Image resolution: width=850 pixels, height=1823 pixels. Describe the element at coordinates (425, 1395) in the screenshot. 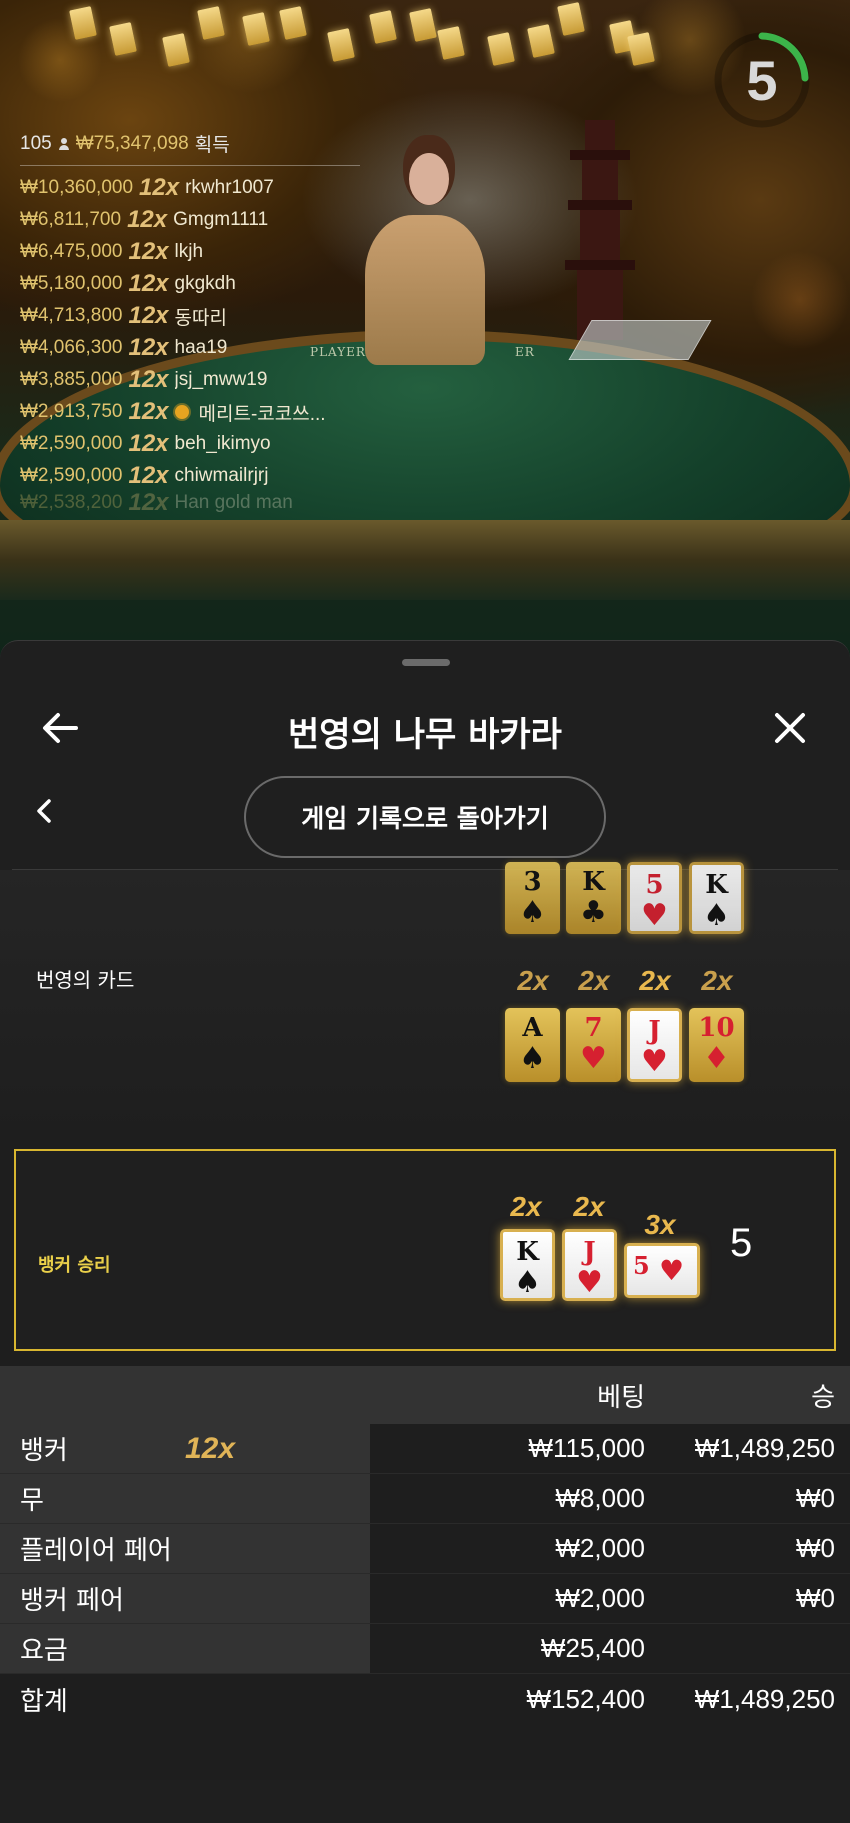

I see `bets-header: 베팅 승` at that location.